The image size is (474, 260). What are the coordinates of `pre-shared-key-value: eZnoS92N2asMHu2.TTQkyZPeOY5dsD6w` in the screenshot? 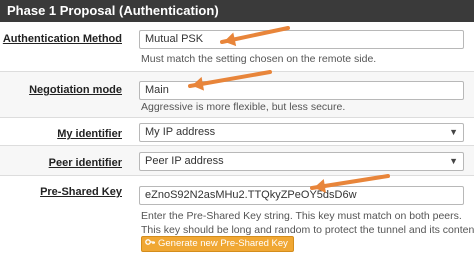 It's located at (251, 195).